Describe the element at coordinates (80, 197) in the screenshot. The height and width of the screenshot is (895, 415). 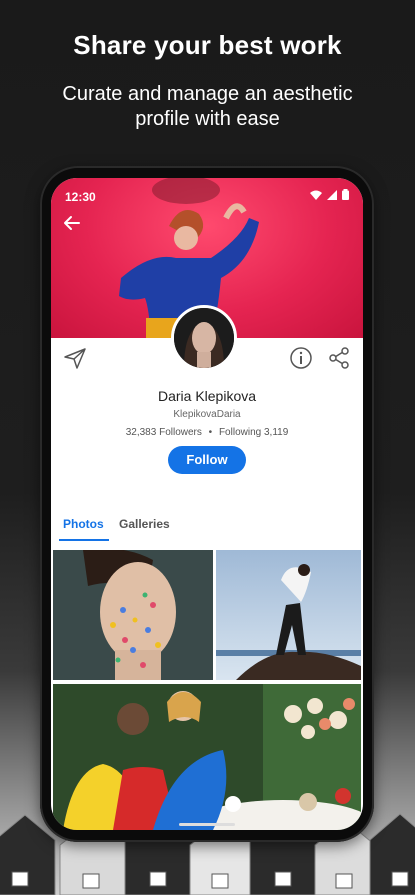
I see `status-time: 12:30` at that location.